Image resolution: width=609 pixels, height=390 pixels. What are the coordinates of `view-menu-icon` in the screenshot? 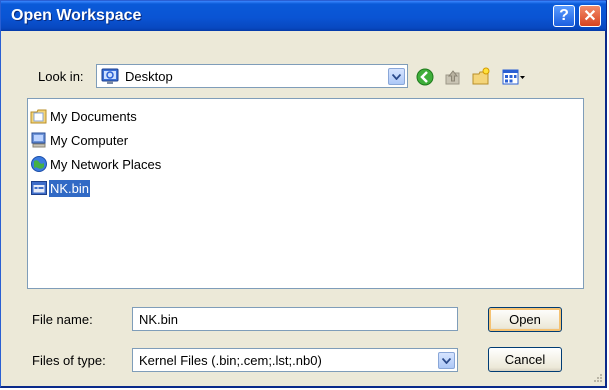 It's located at (514, 77).